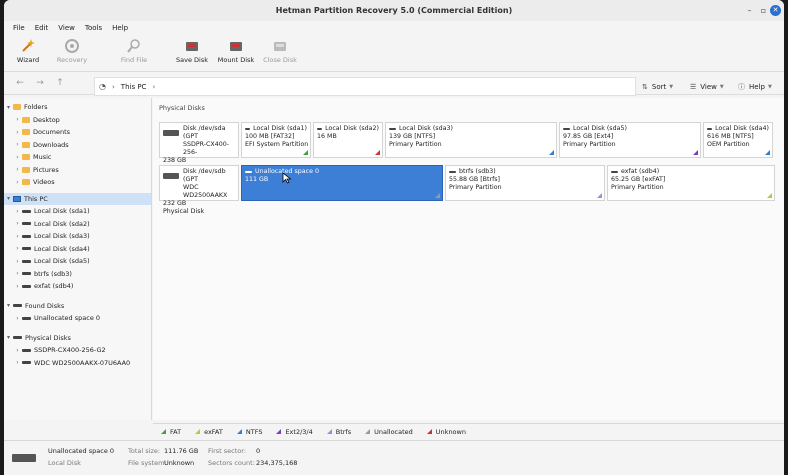 The height and width of the screenshot is (475, 788). I want to click on tree-item-pictures: › Pictures, so click(77, 170).